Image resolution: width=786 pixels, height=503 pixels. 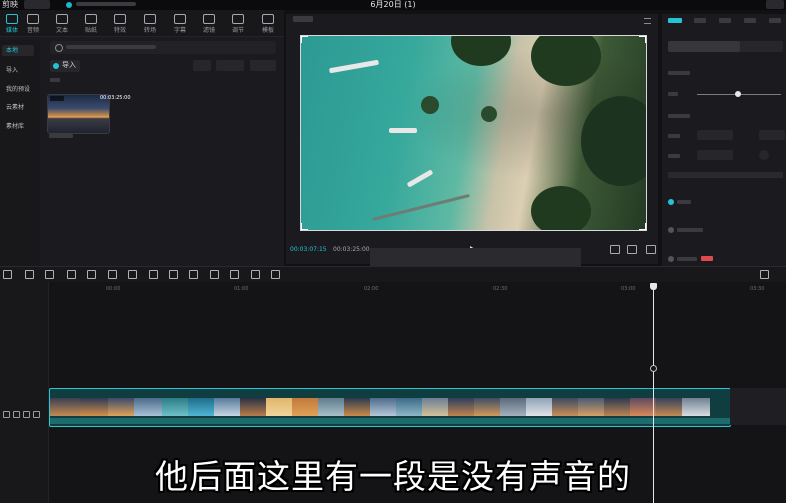 What do you see at coordinates (675, 20) in the screenshot?
I see `tab-screen` at bounding box center [675, 20].